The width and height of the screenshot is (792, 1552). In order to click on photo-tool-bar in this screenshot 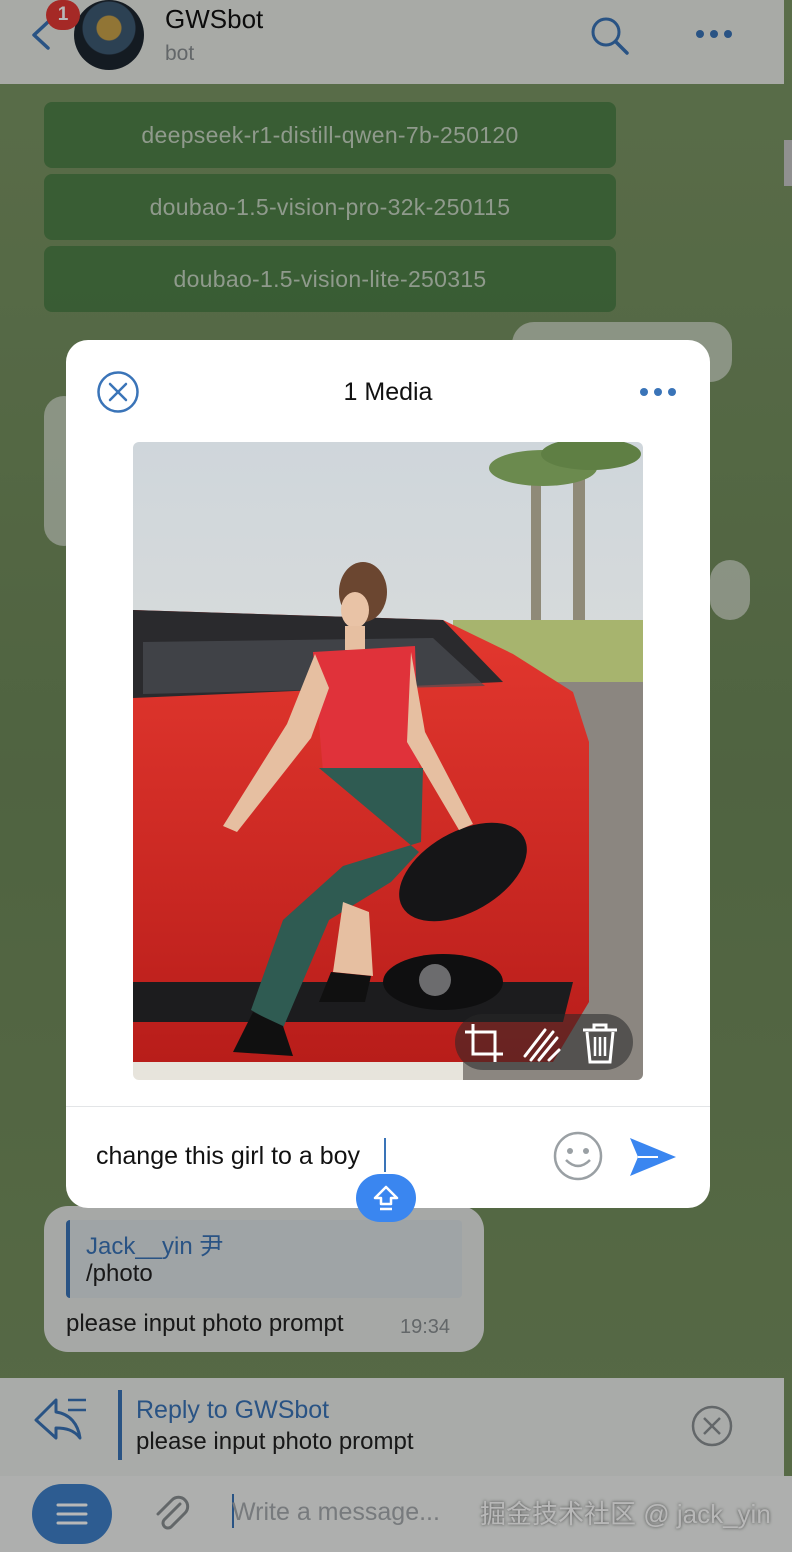, I will do `click(544, 1042)`.